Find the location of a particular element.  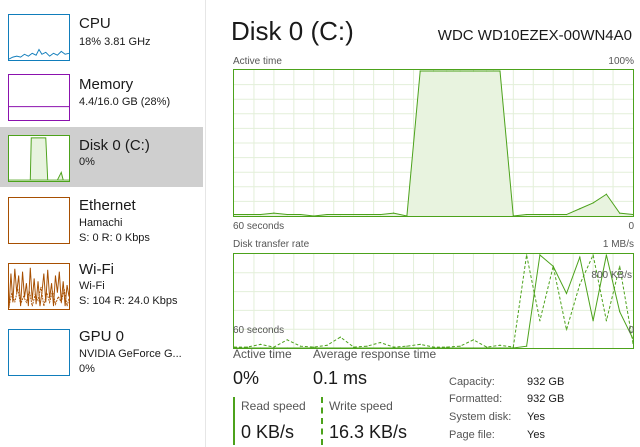

disk-model: WDC WD10EZEX-00WN4A0 is located at coordinates (534, 35).